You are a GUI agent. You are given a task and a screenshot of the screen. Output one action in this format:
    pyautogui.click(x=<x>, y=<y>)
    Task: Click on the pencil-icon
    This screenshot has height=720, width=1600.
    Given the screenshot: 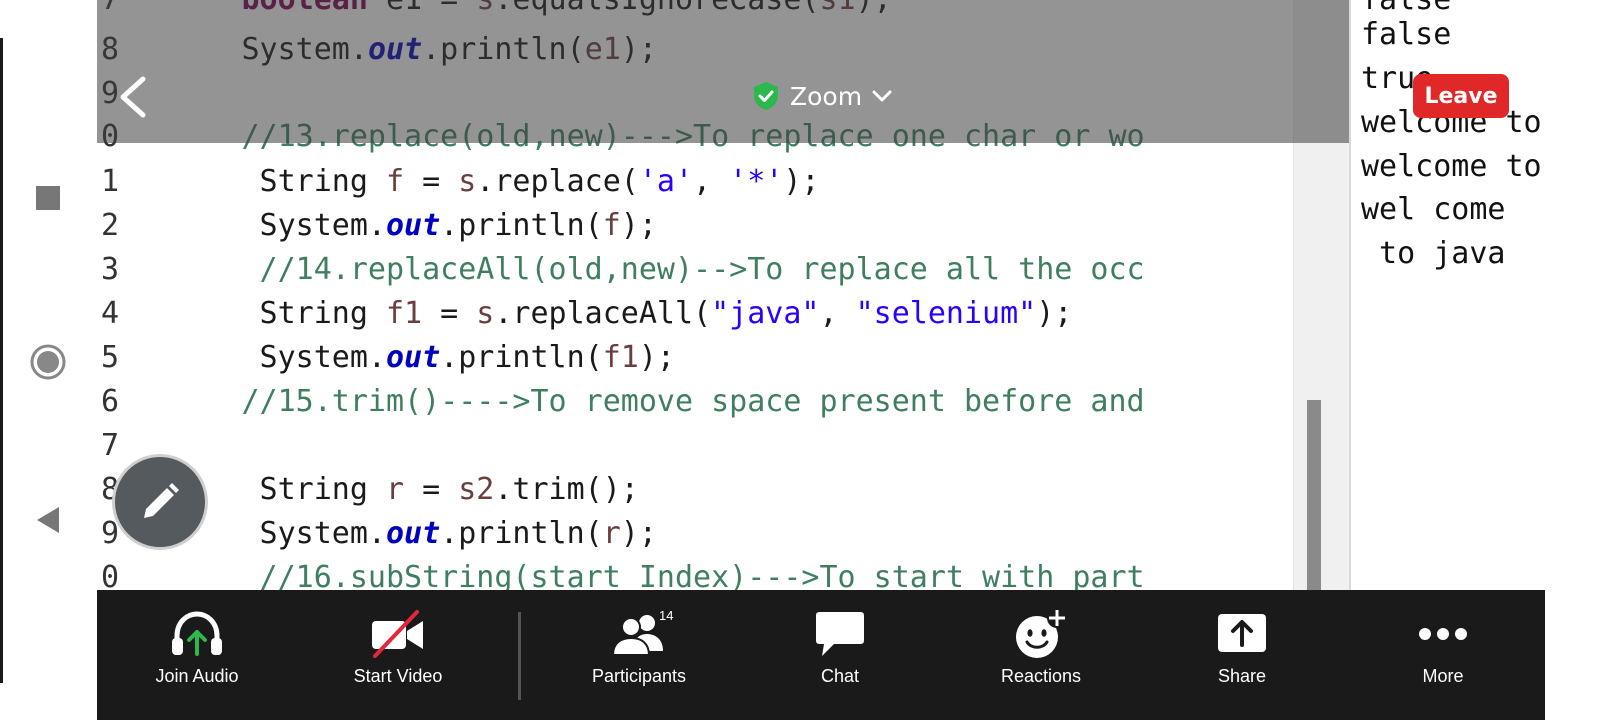 What is the action you would take?
    pyautogui.click(x=161, y=500)
    